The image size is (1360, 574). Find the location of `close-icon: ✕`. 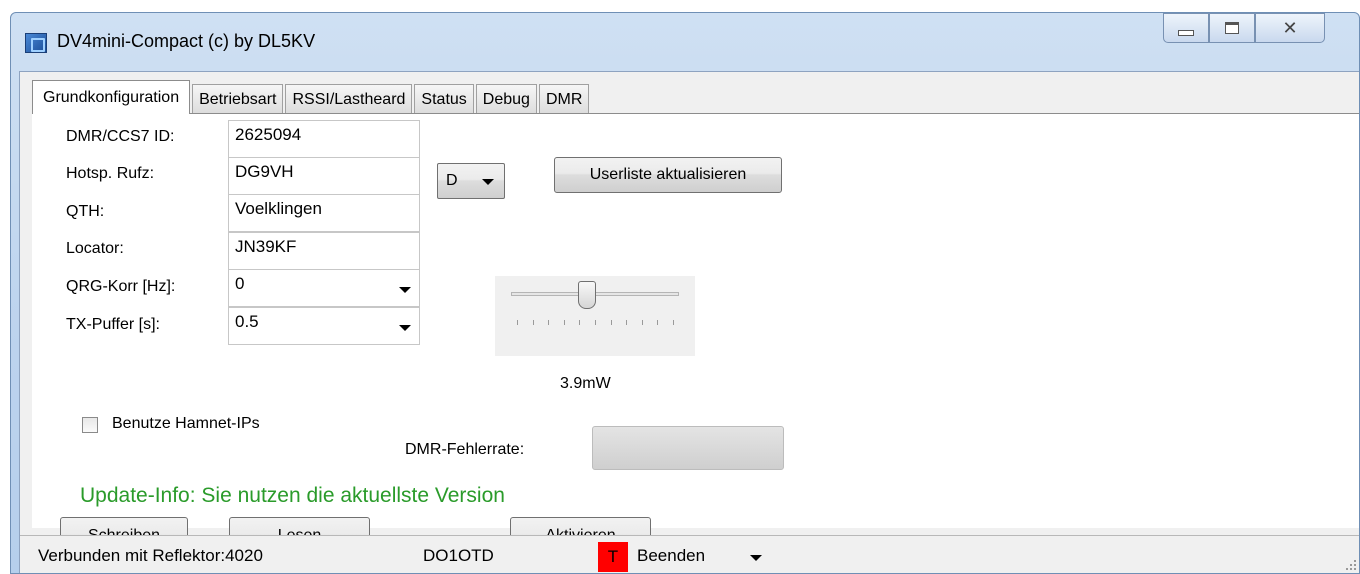

close-icon: ✕ is located at coordinates (1290, 27).